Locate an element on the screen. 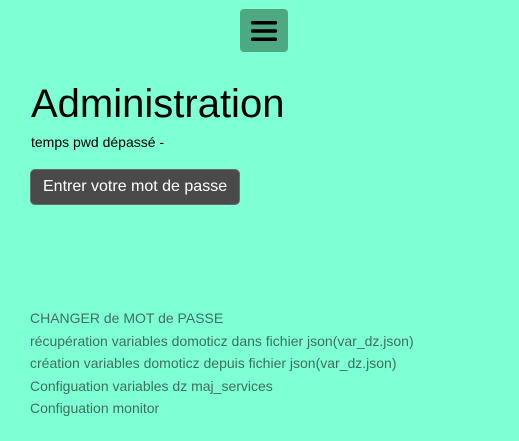 The image size is (519, 441). enter-password-button: Entrer votre mot de passe is located at coordinates (135, 187).